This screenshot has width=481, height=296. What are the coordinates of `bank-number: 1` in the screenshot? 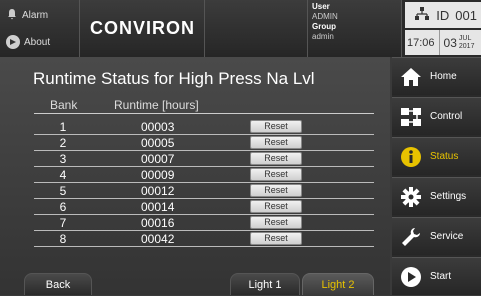 It's located at (63, 127).